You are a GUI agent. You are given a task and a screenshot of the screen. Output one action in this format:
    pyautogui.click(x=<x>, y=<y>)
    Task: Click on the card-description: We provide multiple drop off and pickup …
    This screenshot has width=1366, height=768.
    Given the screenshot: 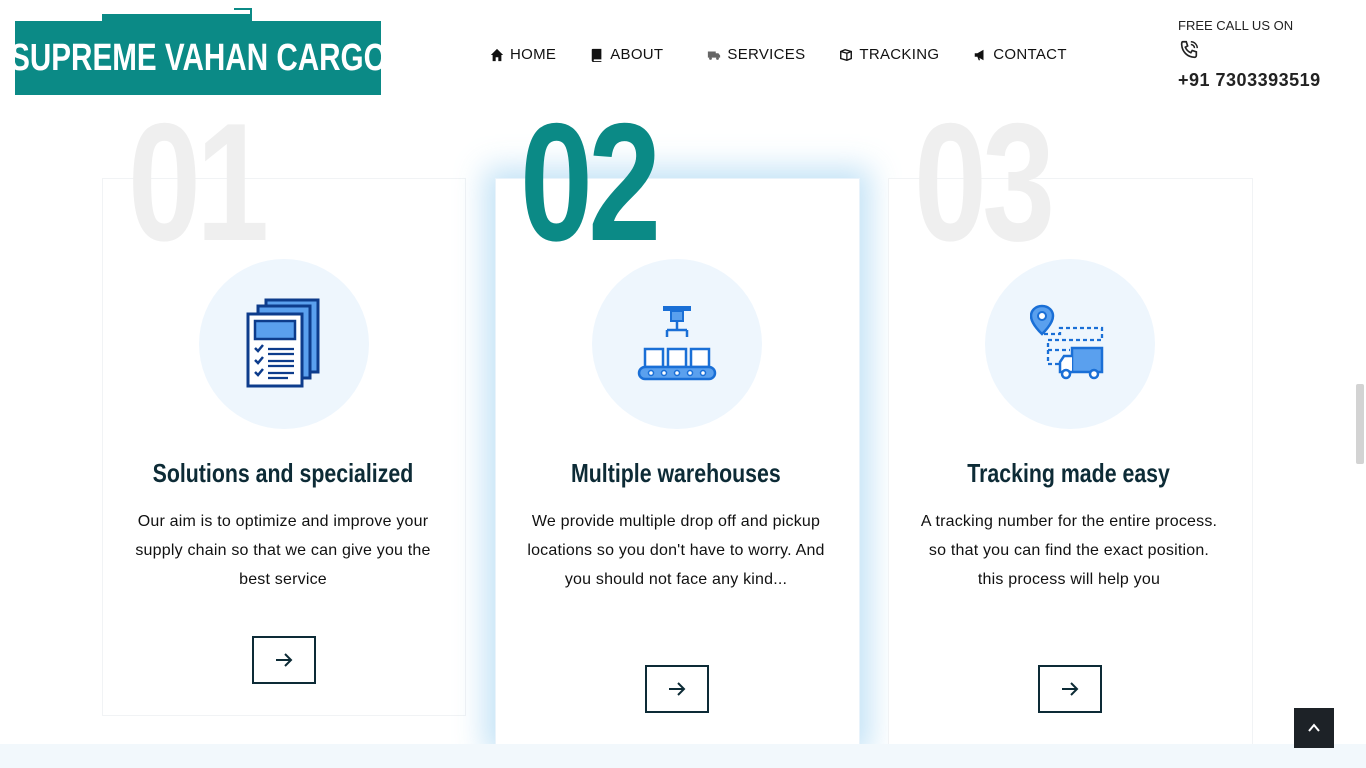 What is the action you would take?
    pyautogui.click(x=676, y=550)
    